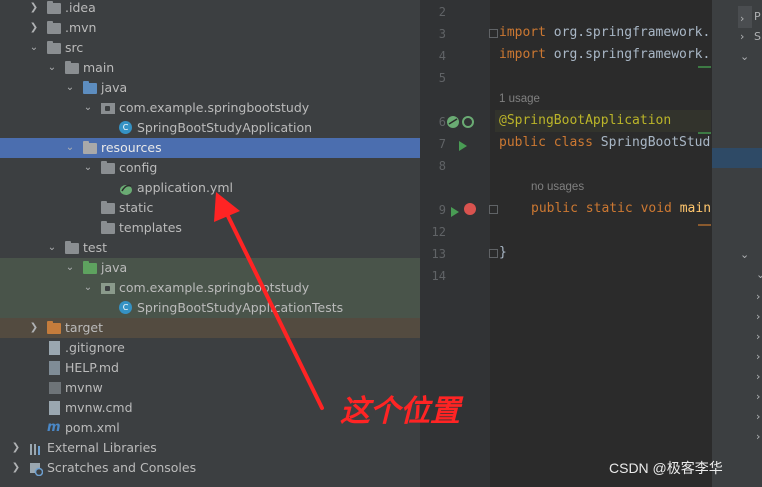  I want to click on shell-script-icon, so click(55, 388).